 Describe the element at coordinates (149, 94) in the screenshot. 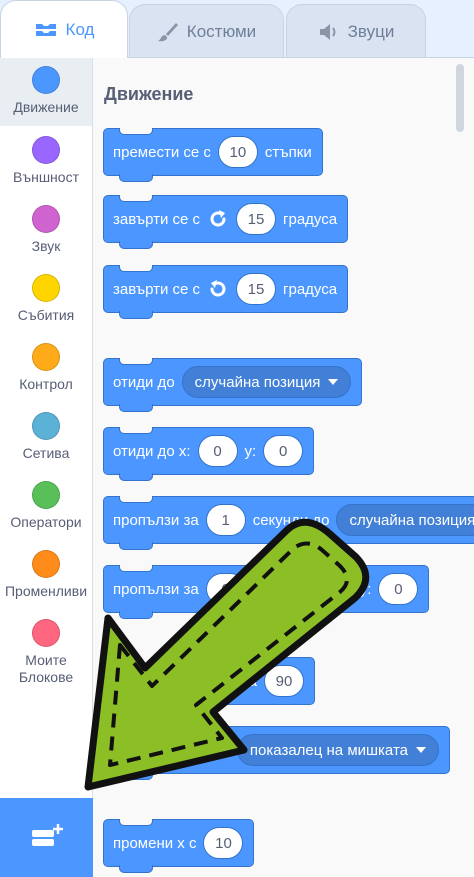

I see `section-title: Движение` at that location.